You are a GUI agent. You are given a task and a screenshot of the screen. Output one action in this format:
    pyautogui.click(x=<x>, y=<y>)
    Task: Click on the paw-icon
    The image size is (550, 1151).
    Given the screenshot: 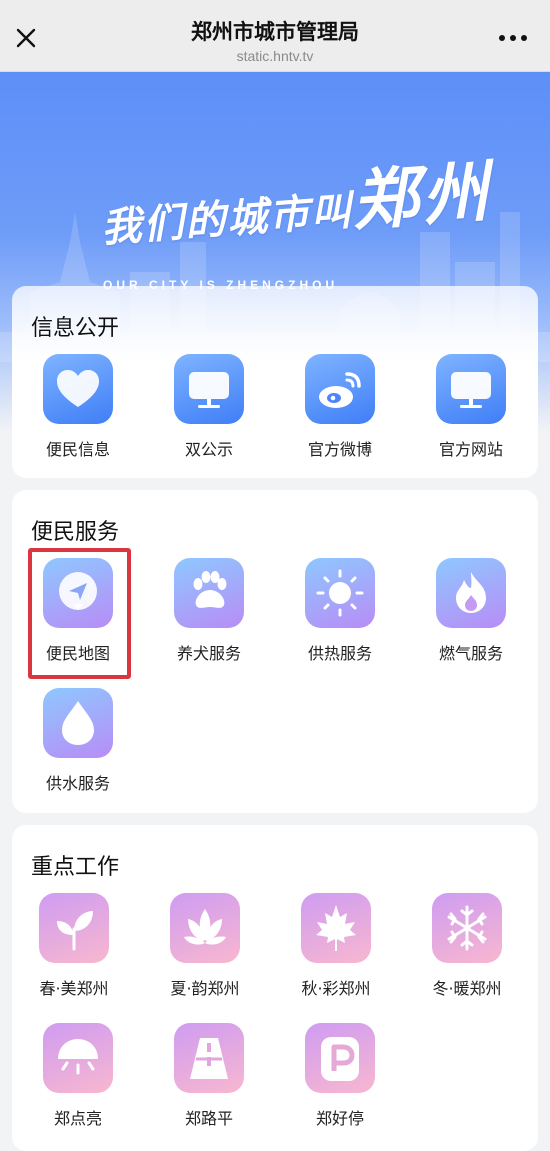 What is the action you would take?
    pyautogui.click(x=209, y=593)
    